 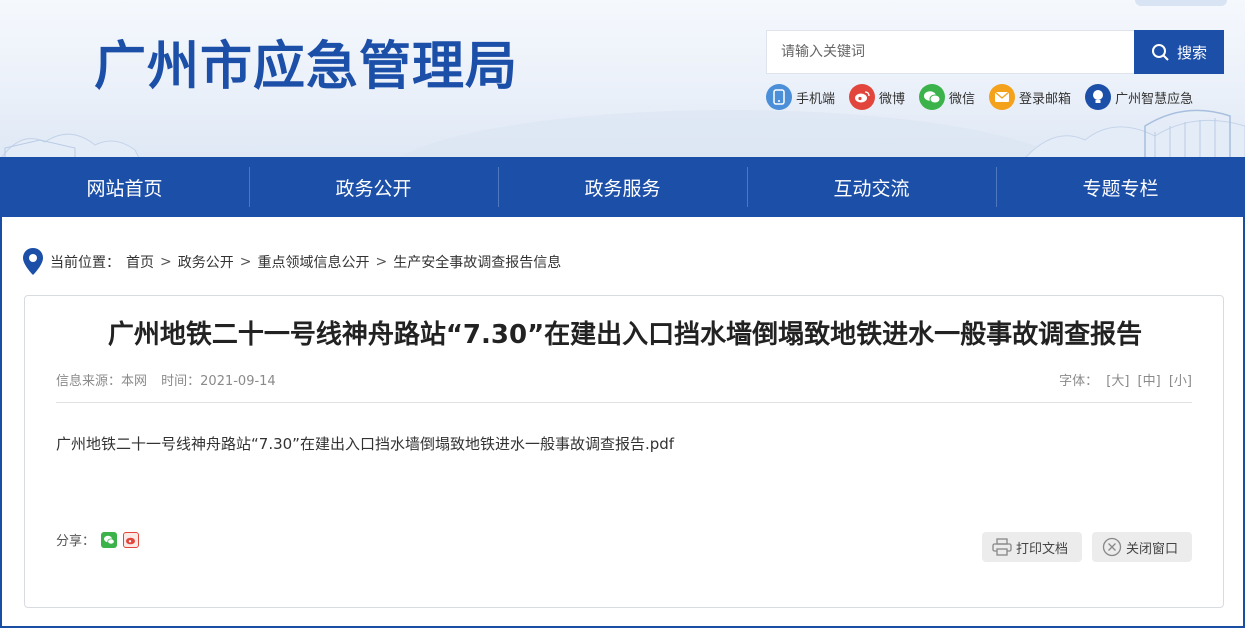 I want to click on breadcrumb-key-area-disclosure: 重点领域信息公开, so click(x=313, y=262).